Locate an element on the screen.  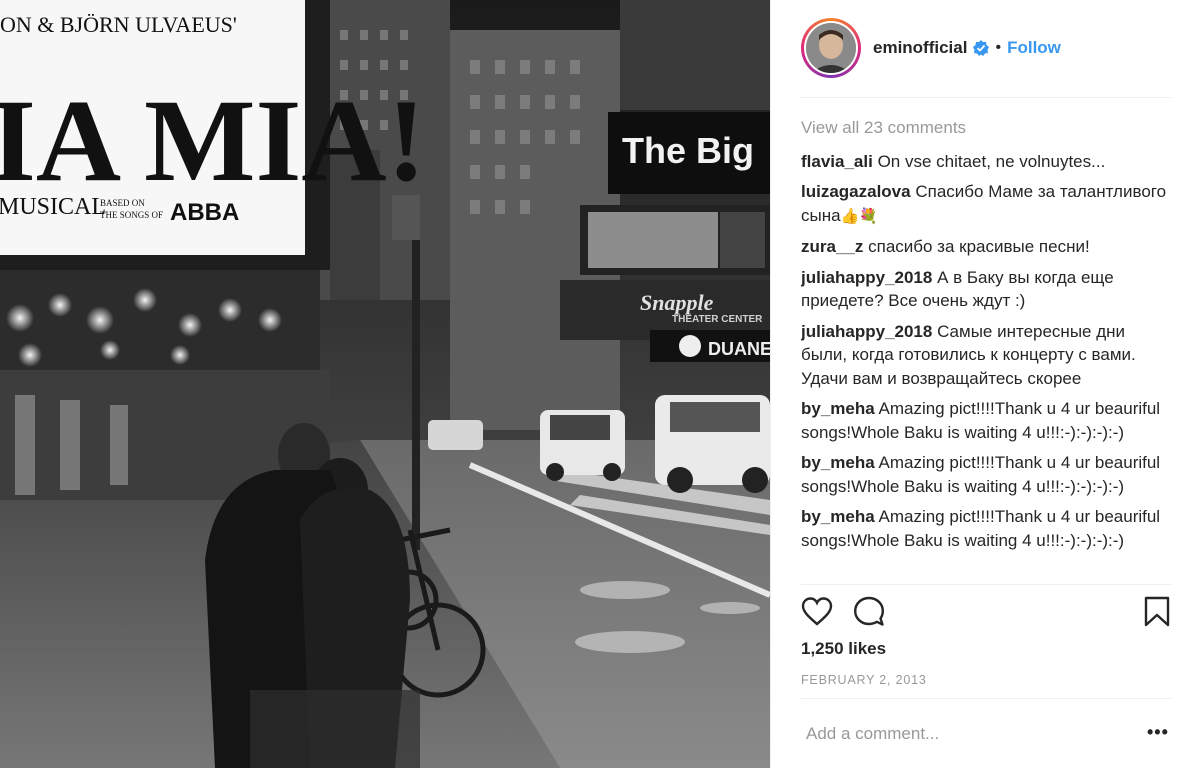
comments-divider is located at coordinates (986, 584).